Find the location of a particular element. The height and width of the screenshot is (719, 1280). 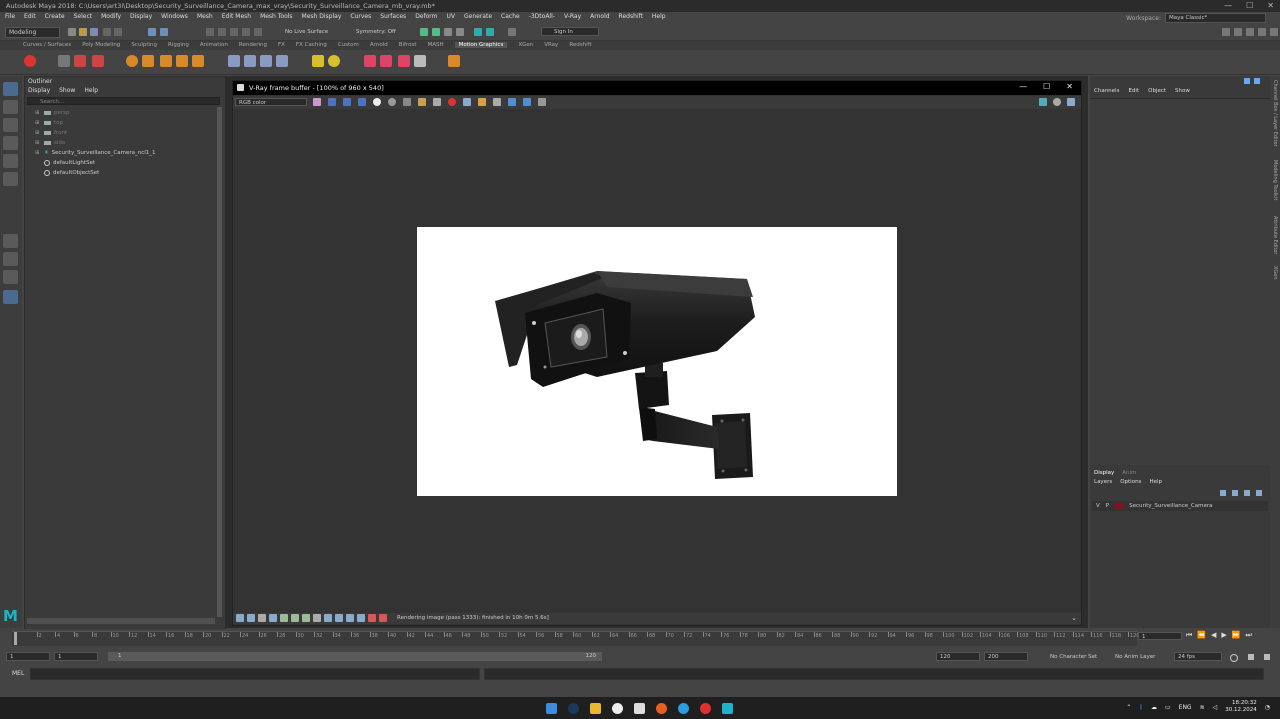

input-language: ENG is located at coordinates (1185, 707).